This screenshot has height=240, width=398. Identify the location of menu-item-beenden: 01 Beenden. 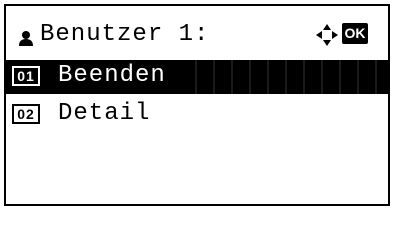
(197, 77).